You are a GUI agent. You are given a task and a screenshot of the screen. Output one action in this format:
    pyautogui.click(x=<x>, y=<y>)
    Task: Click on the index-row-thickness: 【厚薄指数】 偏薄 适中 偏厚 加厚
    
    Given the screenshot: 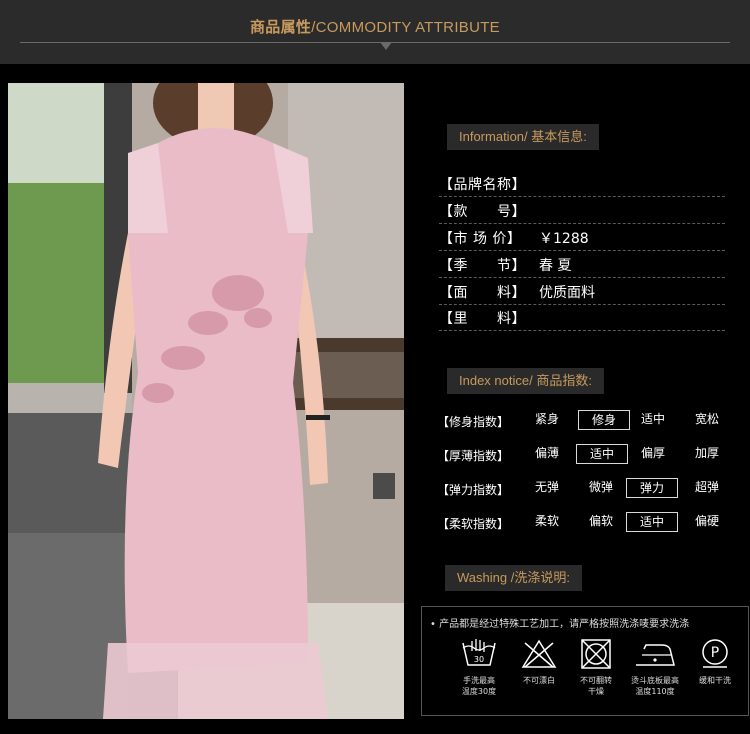 What is the action you would take?
    pyautogui.click(x=592, y=455)
    